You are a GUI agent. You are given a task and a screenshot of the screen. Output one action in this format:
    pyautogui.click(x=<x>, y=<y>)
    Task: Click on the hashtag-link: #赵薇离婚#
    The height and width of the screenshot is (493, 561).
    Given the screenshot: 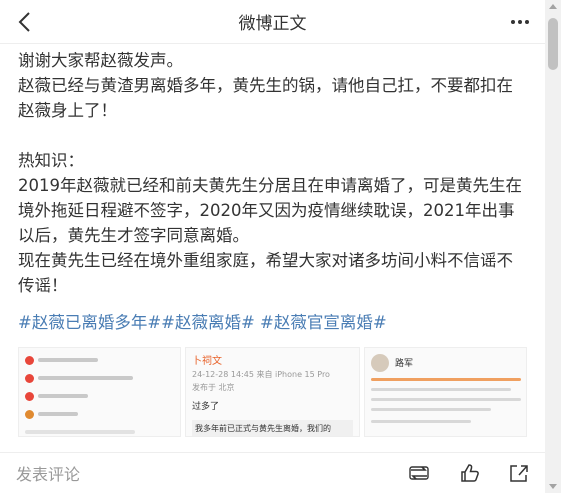 What is the action you would take?
    pyautogui.click(x=208, y=322)
    